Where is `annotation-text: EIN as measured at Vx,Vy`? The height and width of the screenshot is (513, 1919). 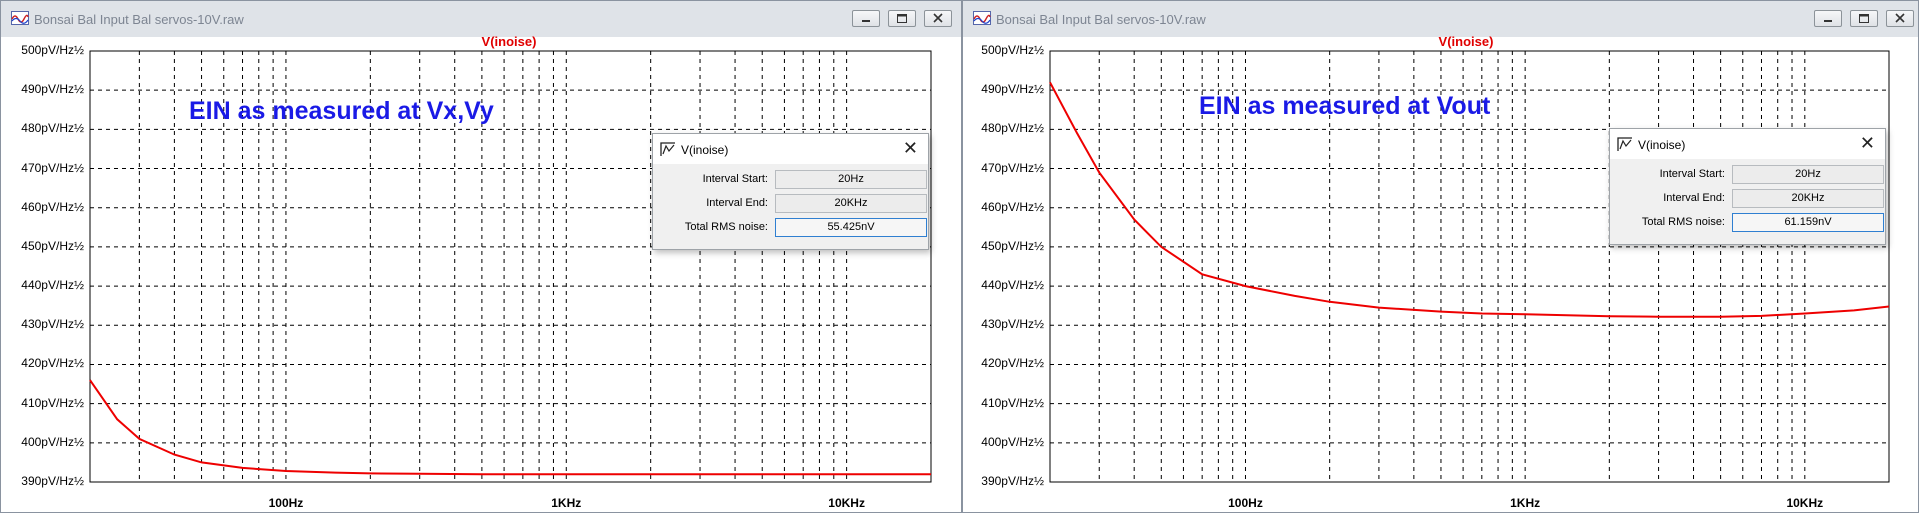
annotation-text: EIN as measured at Vx,Vy is located at coordinates (341, 111).